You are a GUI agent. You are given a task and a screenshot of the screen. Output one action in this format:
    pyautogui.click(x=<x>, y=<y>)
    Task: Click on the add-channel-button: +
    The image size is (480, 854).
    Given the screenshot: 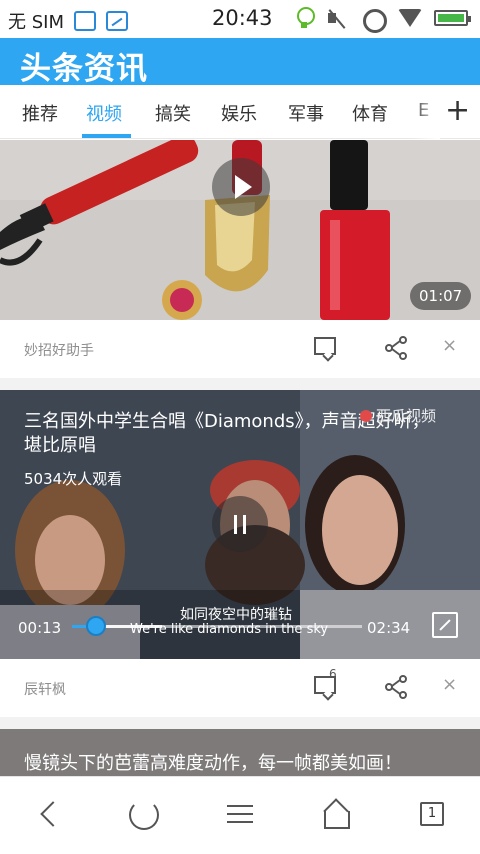 What is the action you would take?
    pyautogui.click(x=457, y=110)
    